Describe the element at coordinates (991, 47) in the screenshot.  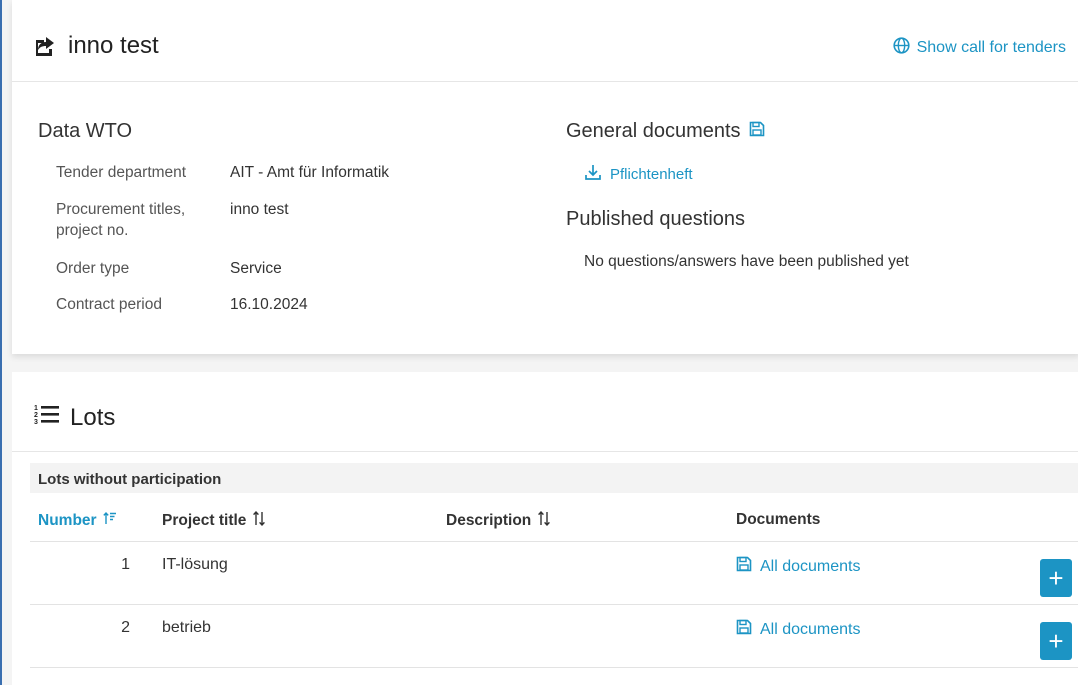
I see `show-call-for-tenders-label: Show call for tenders` at that location.